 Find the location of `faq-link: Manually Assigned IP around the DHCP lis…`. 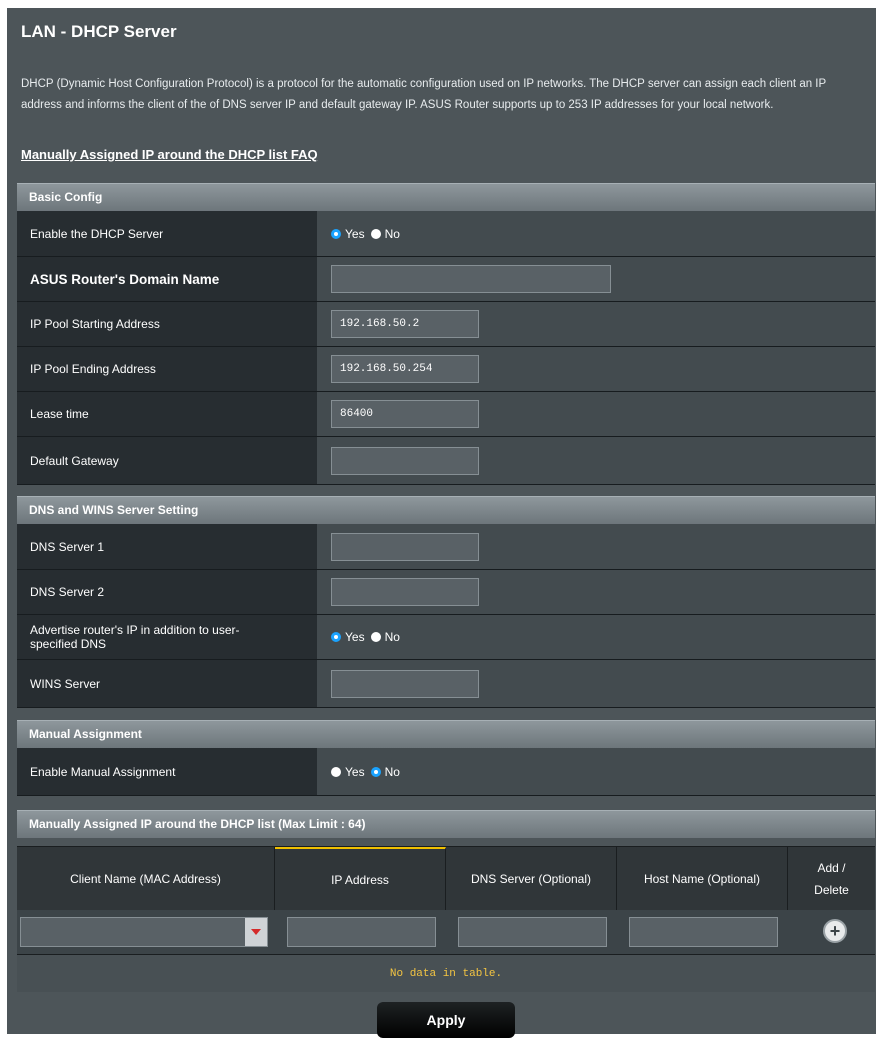

faq-link: Manually Assigned IP around the DHCP lis… is located at coordinates (169, 154).